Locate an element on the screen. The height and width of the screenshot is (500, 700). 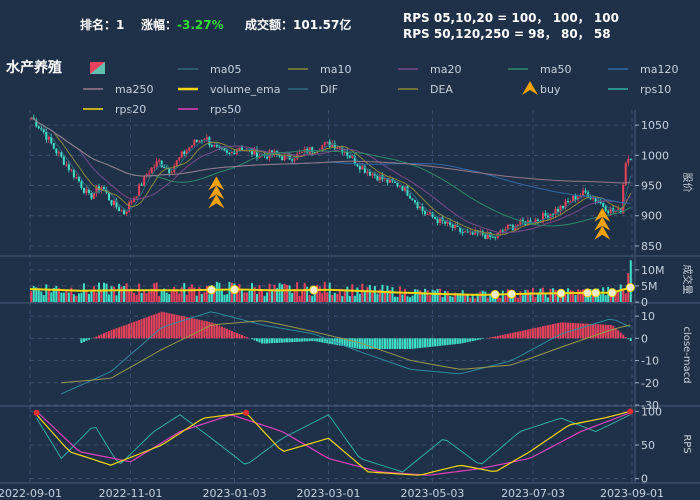
y-tick-label: 50 is located at coordinates (648, 445).